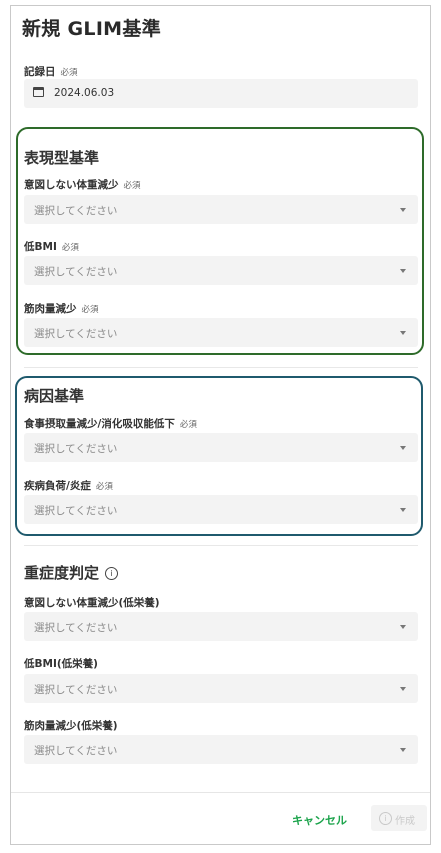 This screenshot has width=441, height=853. I want to click on record-date-field: 2024.06.03, so click(221, 93).